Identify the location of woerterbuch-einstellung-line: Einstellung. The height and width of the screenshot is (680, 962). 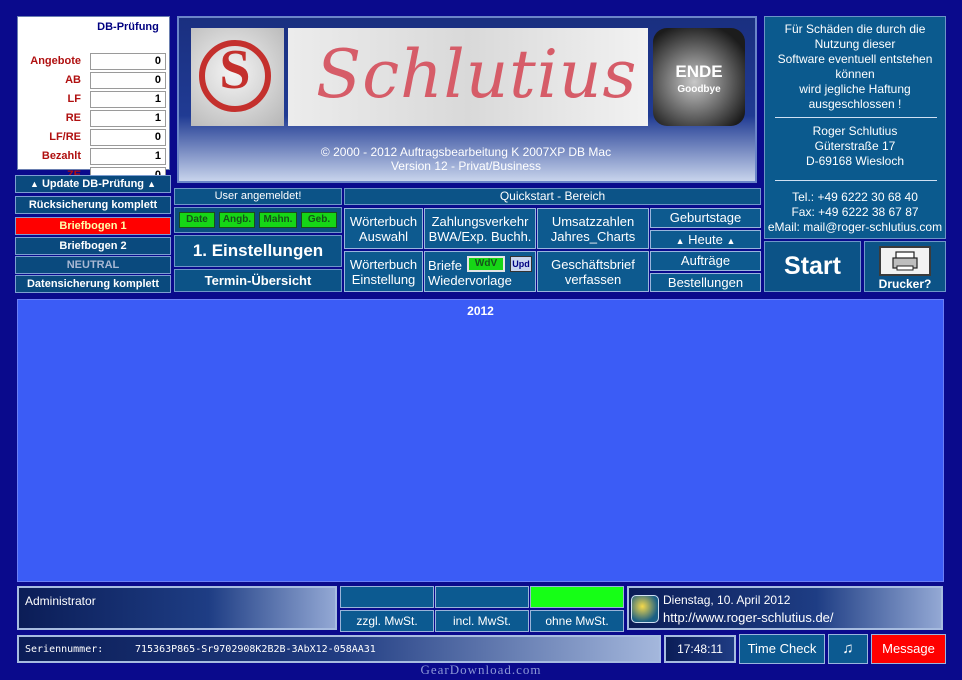
(383, 279).